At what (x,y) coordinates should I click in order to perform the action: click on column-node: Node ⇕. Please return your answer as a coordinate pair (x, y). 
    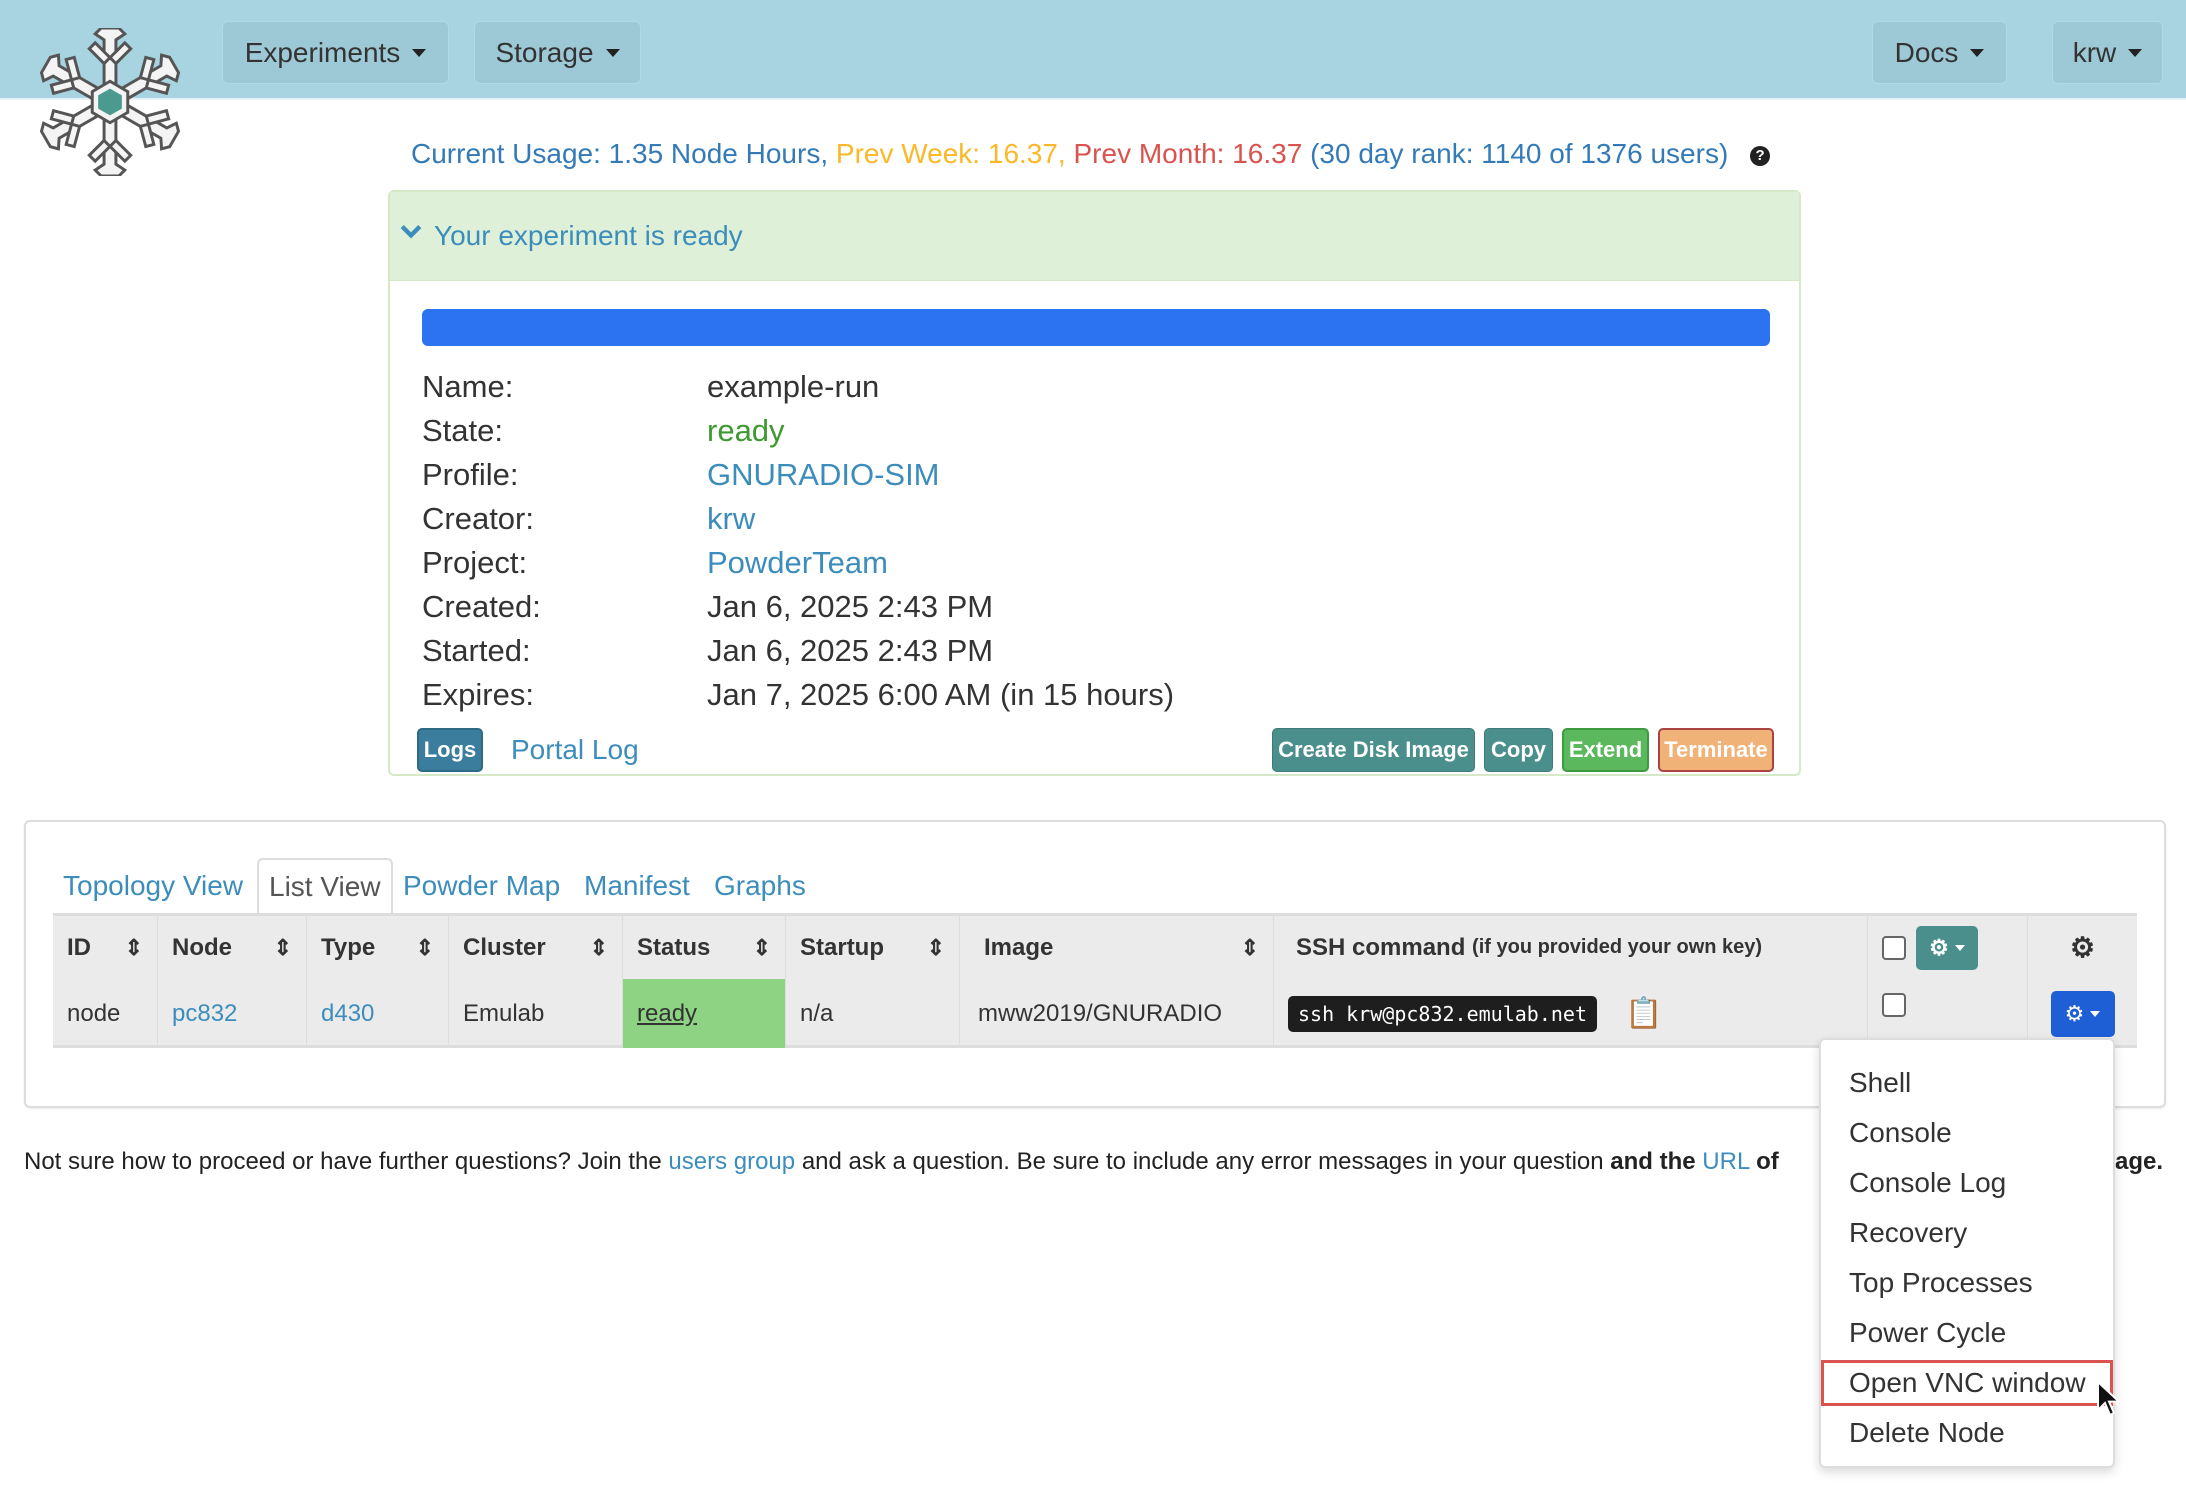
    Looking at the image, I should click on (232, 947).